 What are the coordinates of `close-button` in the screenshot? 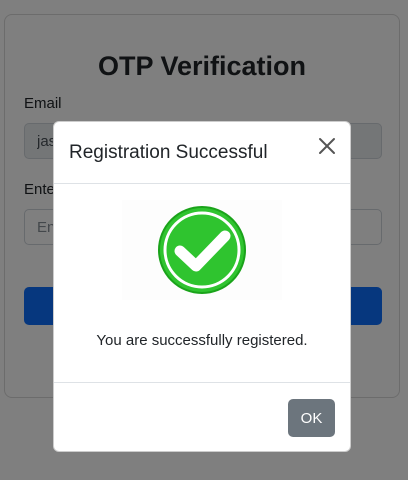 It's located at (327, 146).